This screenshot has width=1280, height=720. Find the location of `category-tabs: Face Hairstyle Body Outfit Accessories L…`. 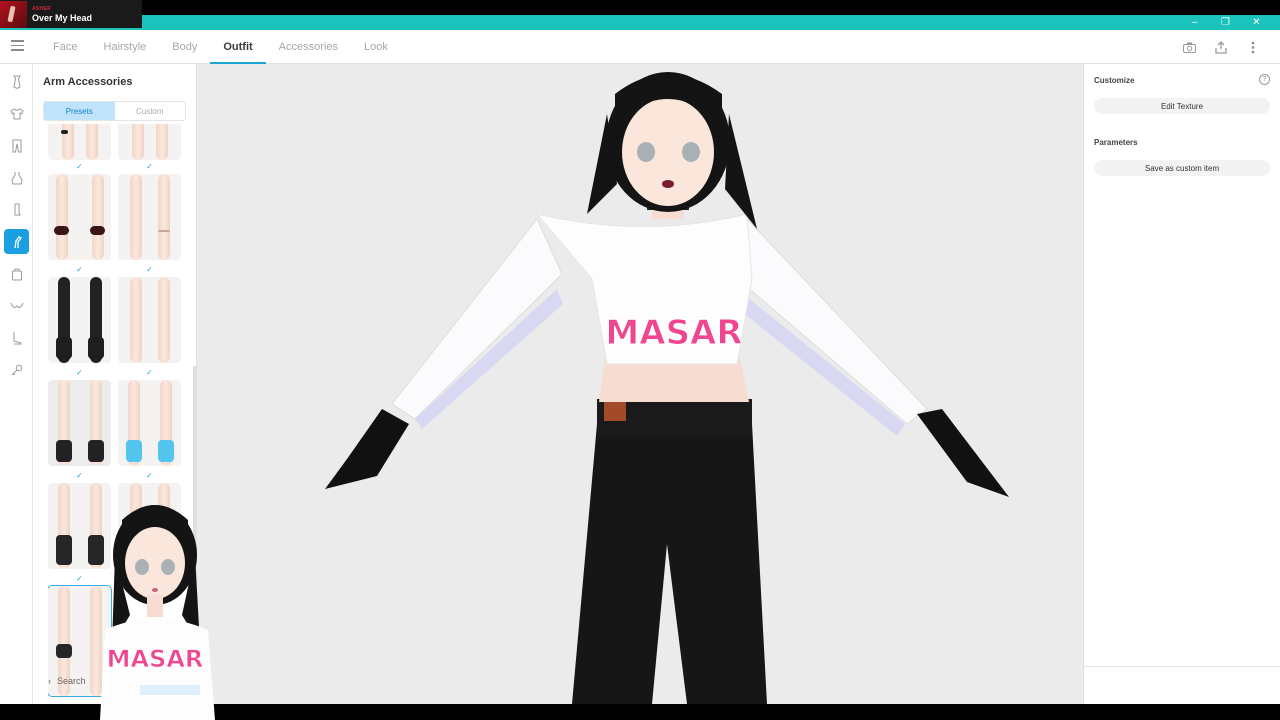

category-tabs: Face Hairstyle Body Outfit Accessories L… is located at coordinates (220, 47).